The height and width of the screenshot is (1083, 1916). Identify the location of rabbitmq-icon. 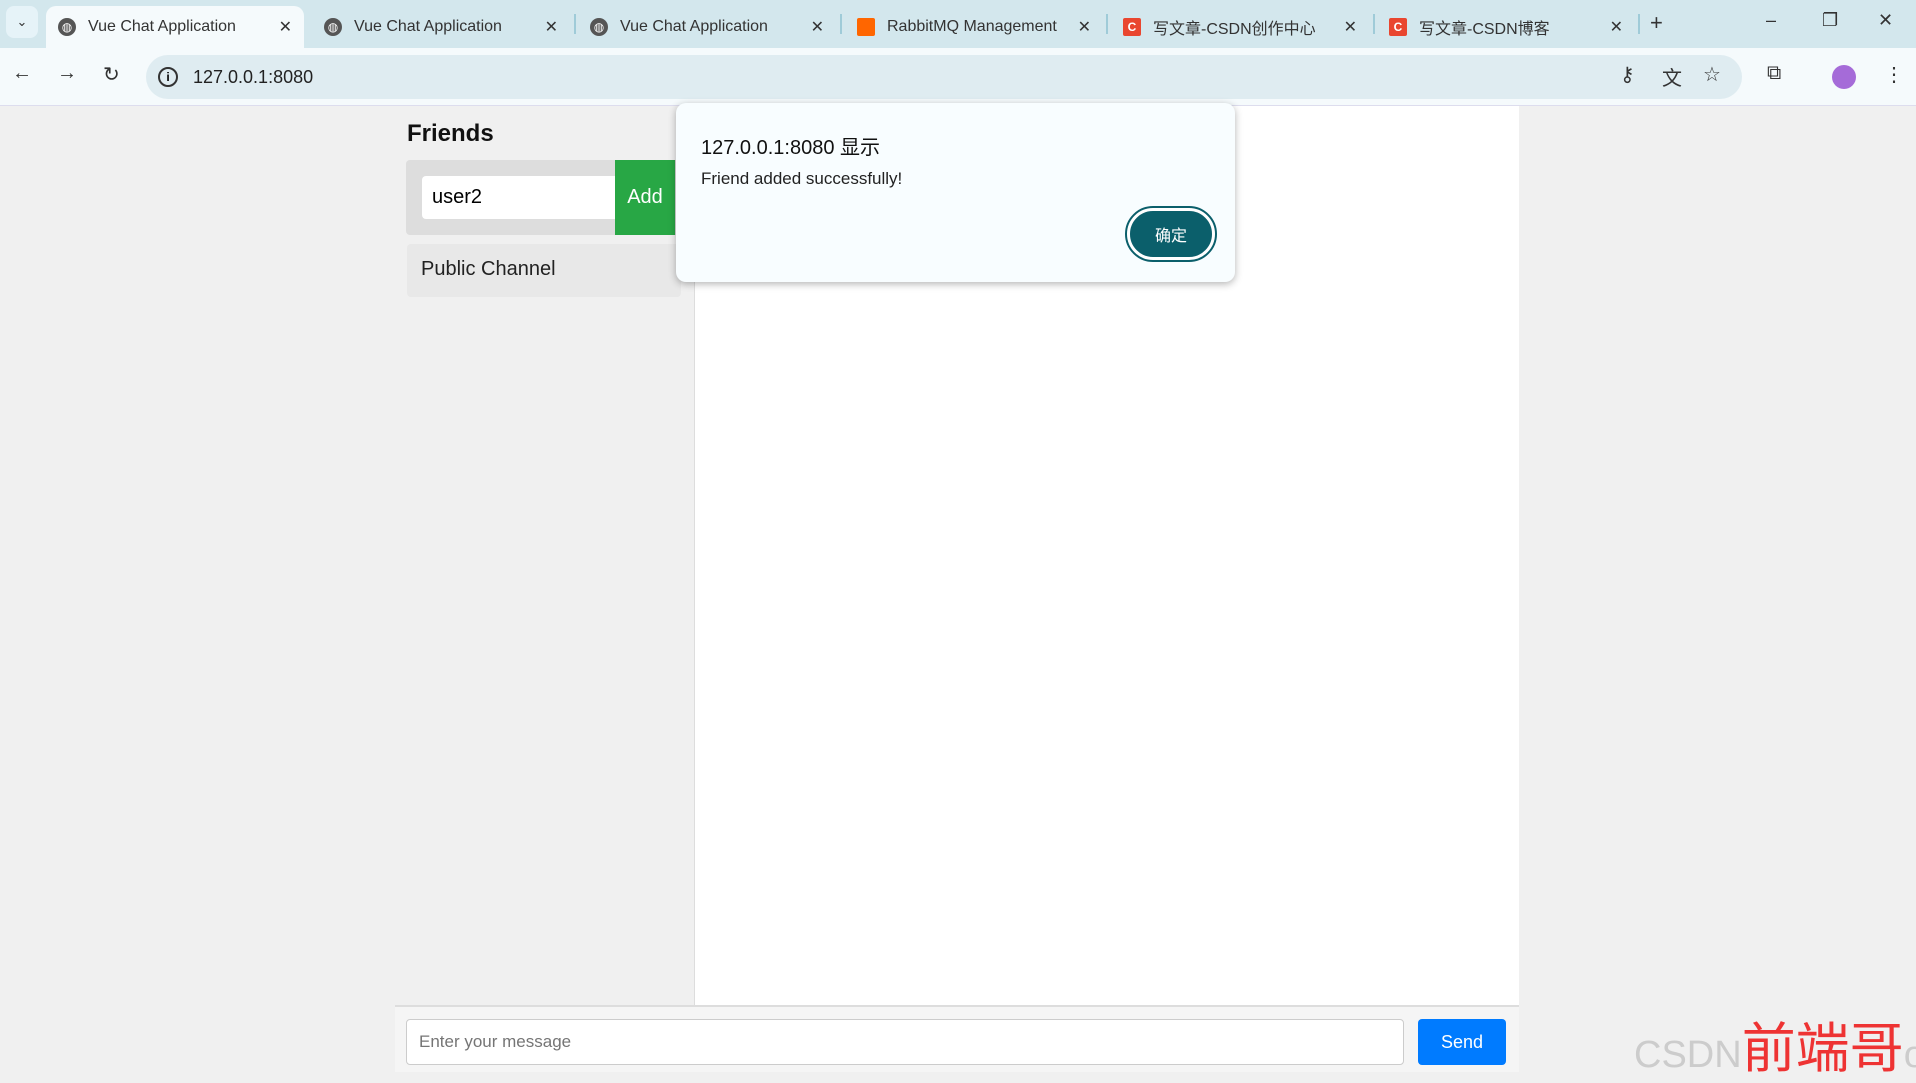
(866, 27).